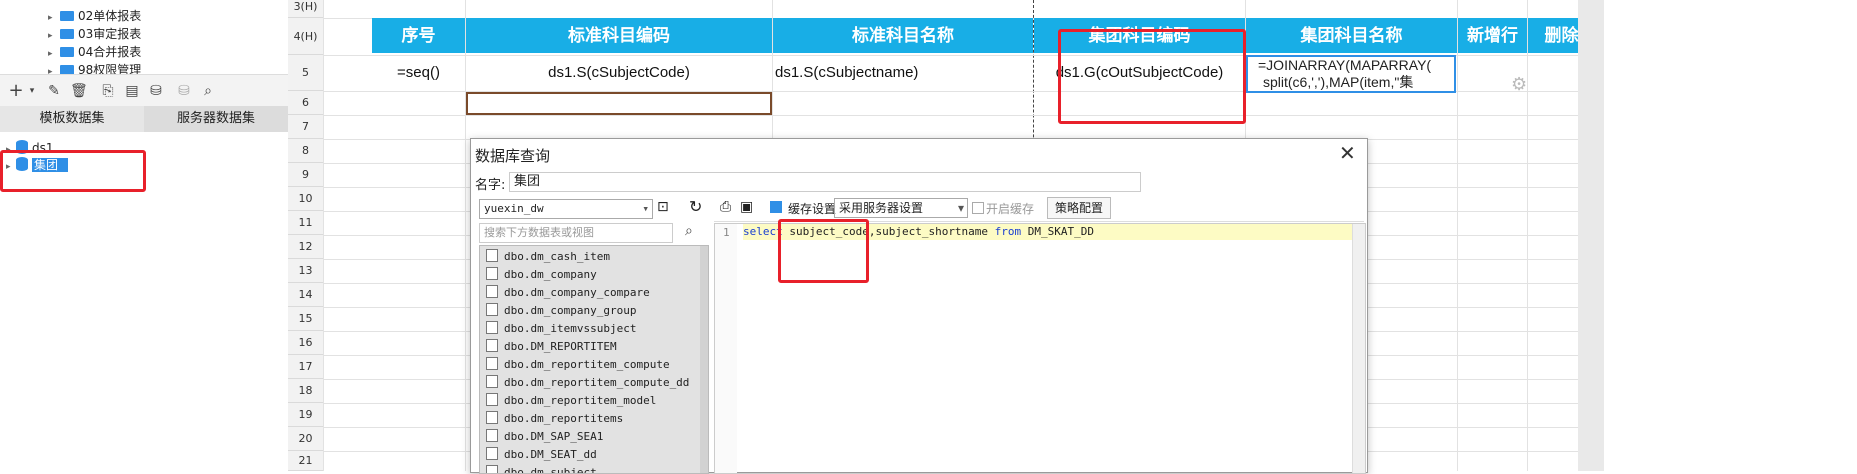 This screenshot has height=474, width=1857. I want to click on list-item: dbo.DM_REPORTITEM, so click(551, 347).